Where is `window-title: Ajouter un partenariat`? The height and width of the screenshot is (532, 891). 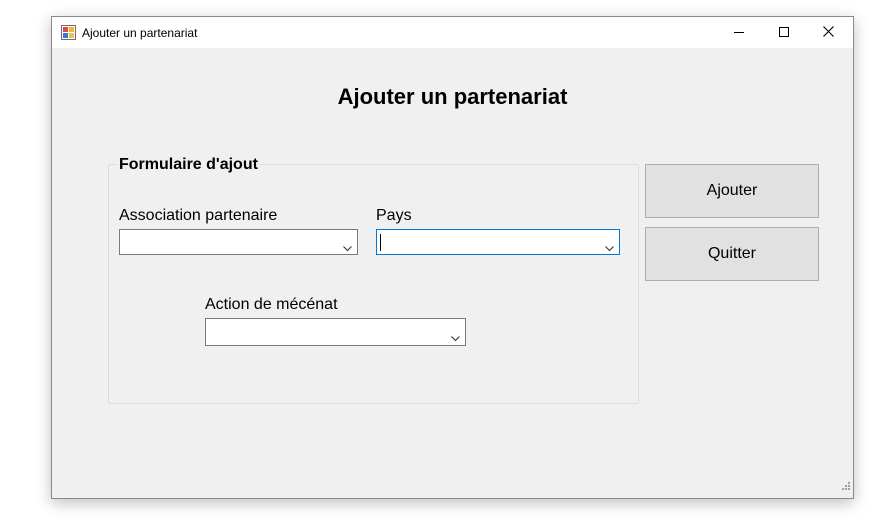
window-title: Ajouter un partenariat is located at coordinates (140, 33).